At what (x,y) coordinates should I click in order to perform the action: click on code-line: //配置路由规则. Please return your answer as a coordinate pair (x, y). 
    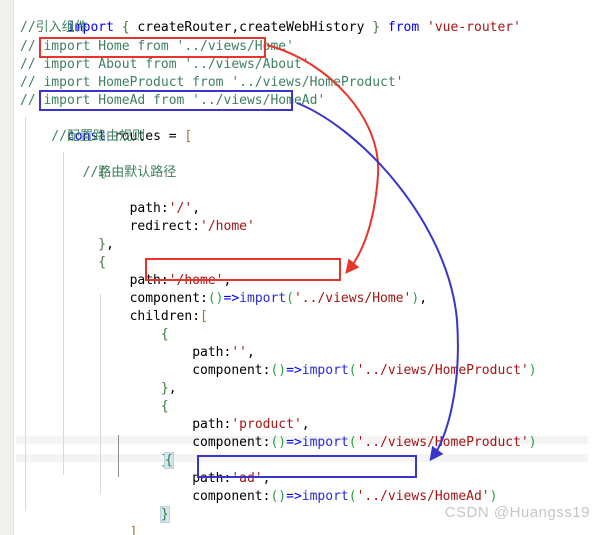
    Looking at the image, I should click on (82, 136).